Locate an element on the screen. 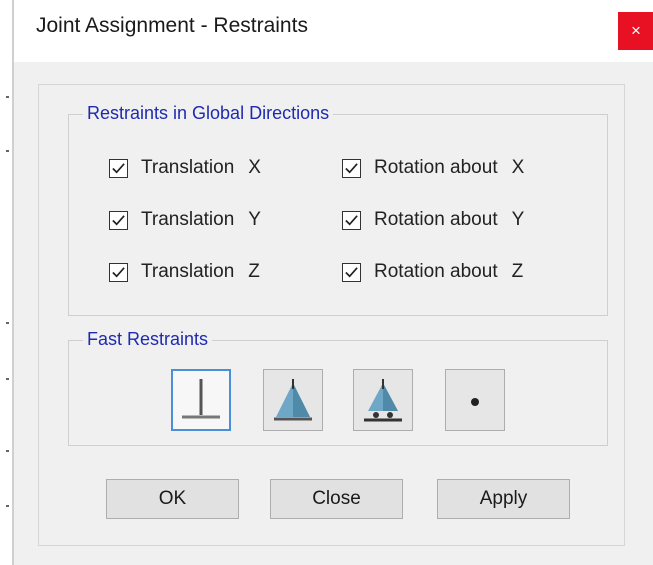 Image resolution: width=653 pixels, height=565 pixels. rotation-x-checkbox: Rotation about X is located at coordinates (433, 168).